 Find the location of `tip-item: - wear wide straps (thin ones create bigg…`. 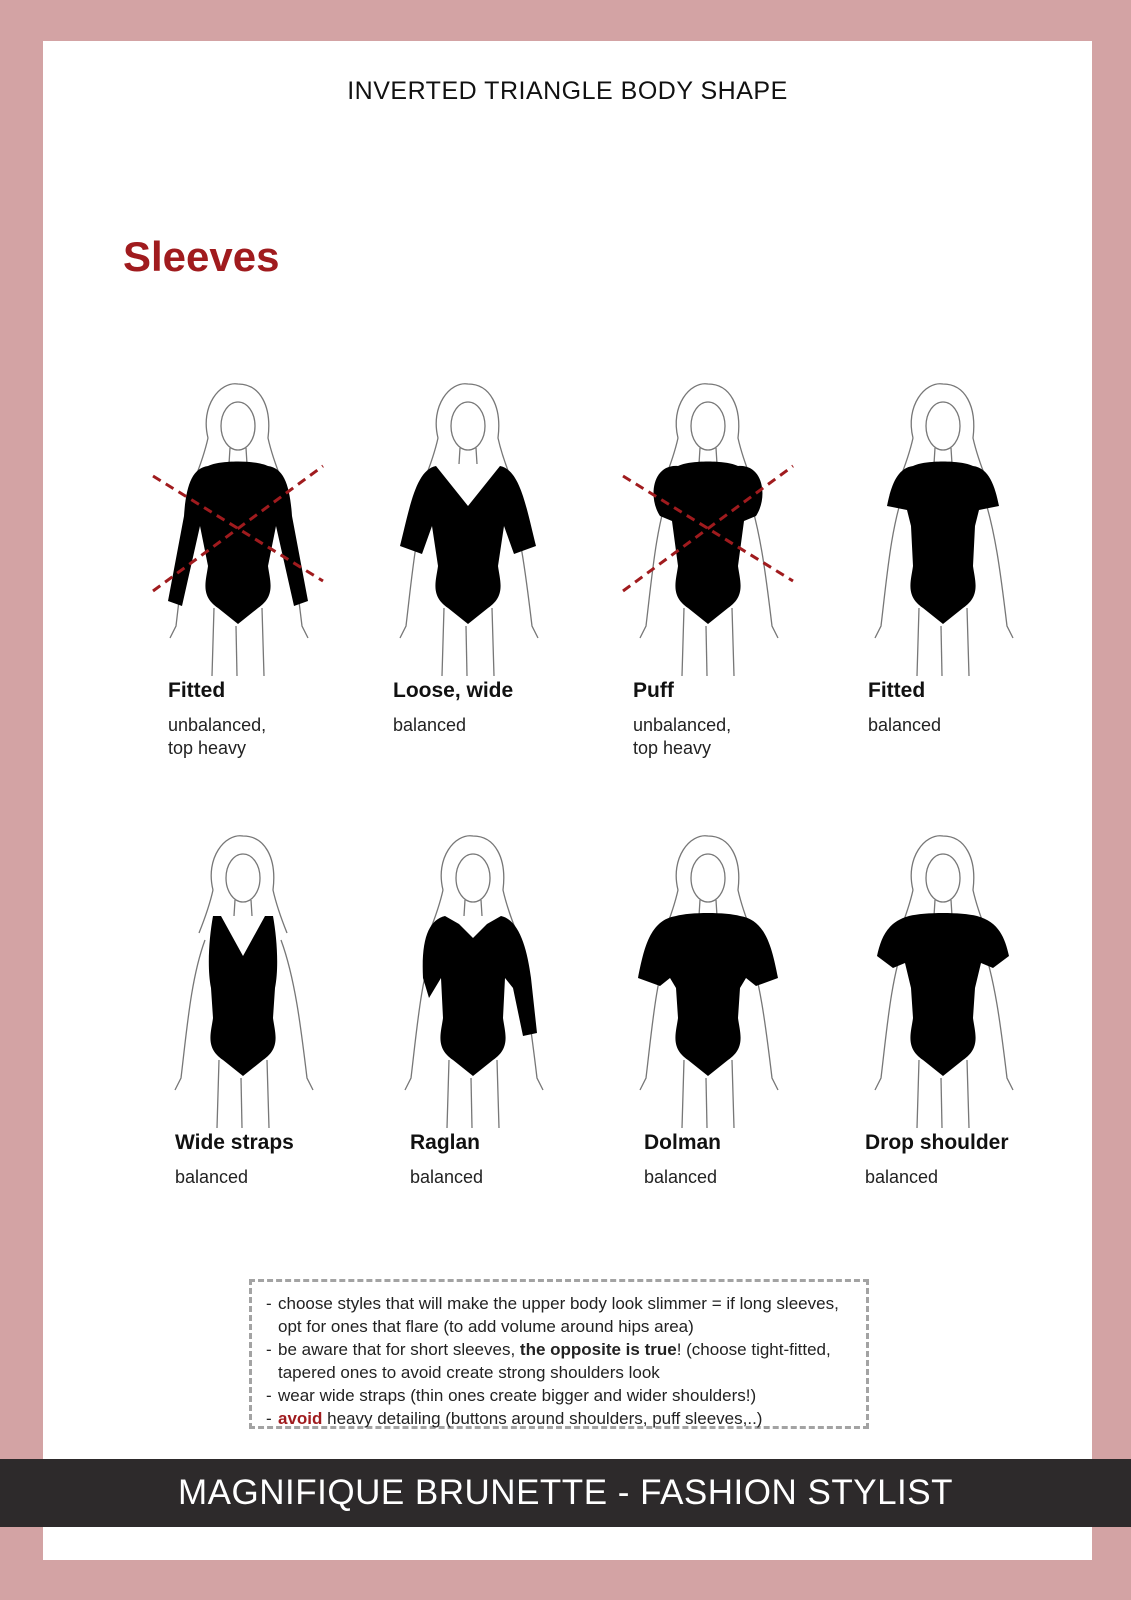

tip-item: - wear wide straps (thin ones create bigg… is located at coordinates (511, 1395).